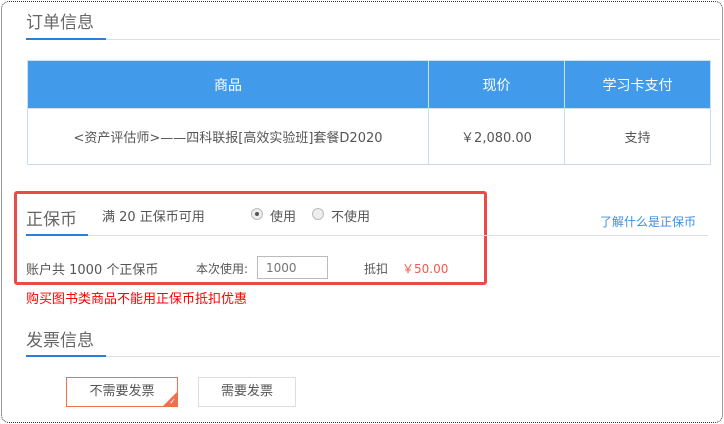  I want to click on need-invoice-label: 需要发票, so click(246, 391).